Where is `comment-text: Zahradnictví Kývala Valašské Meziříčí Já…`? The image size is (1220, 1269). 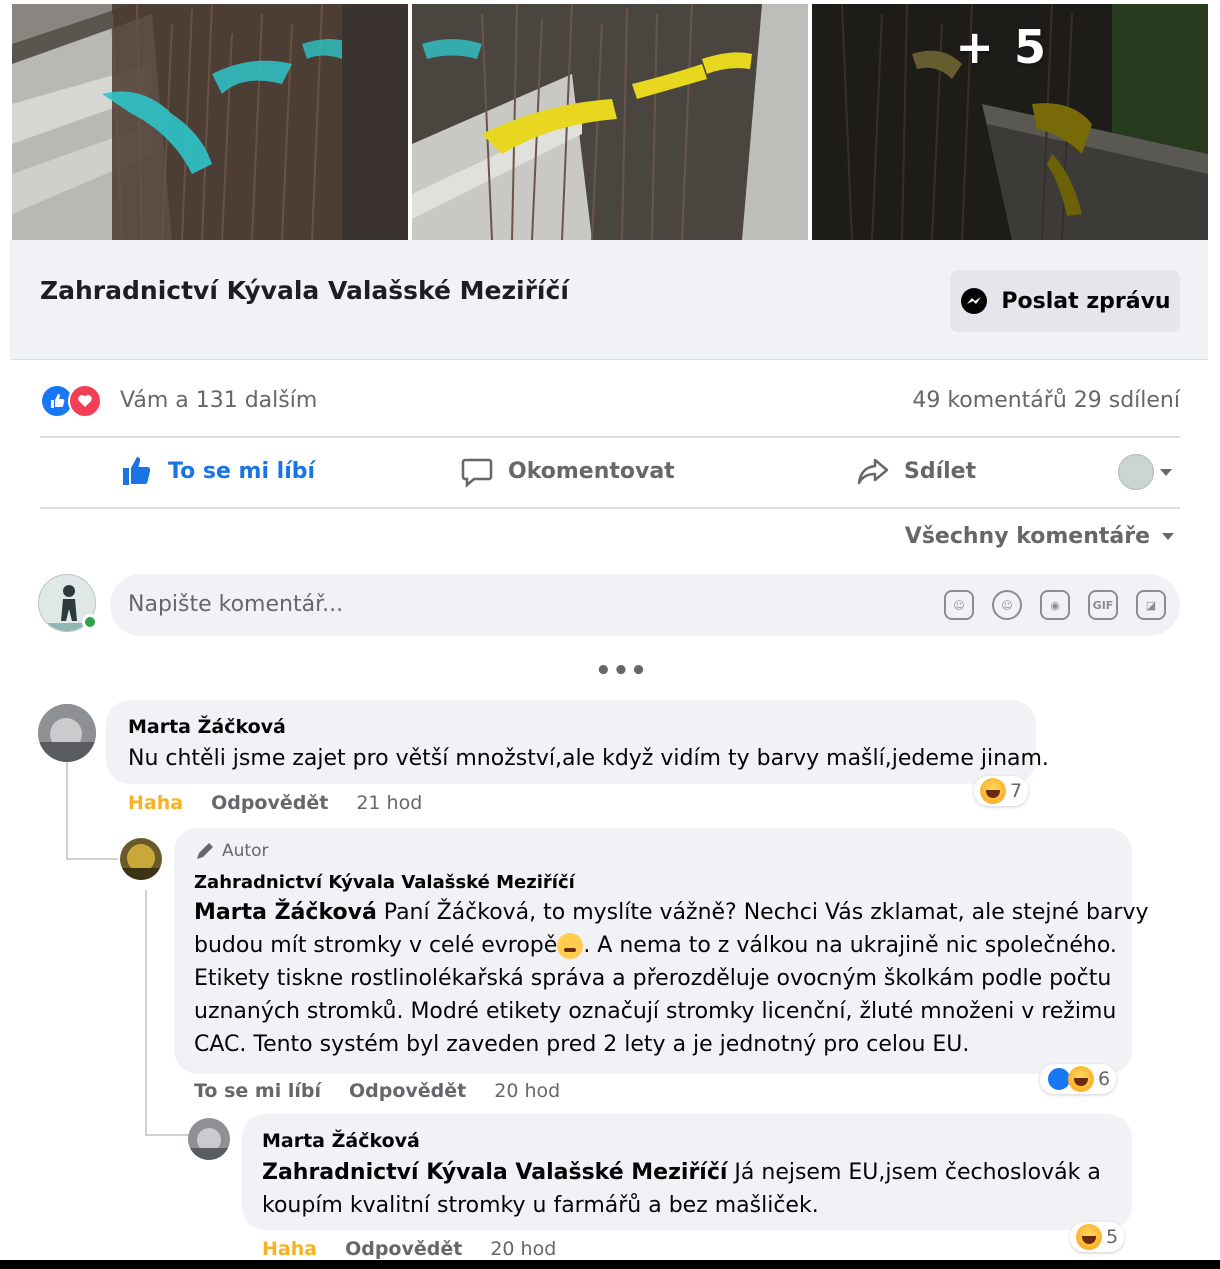
comment-text: Zahradnictví Kývala Valašské Meziříčí Já… is located at coordinates (692, 1189).